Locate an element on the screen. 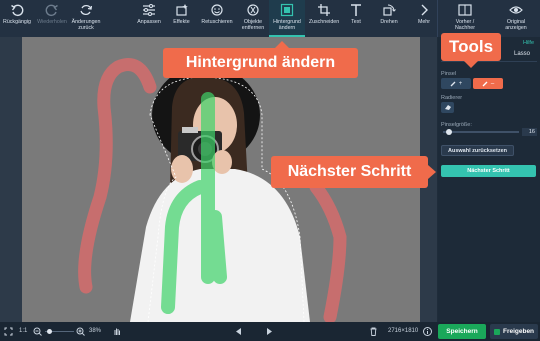  bottom-bar: 1:1 38% 2716×1810 Speichern Freigeben is located at coordinates (270, 331).